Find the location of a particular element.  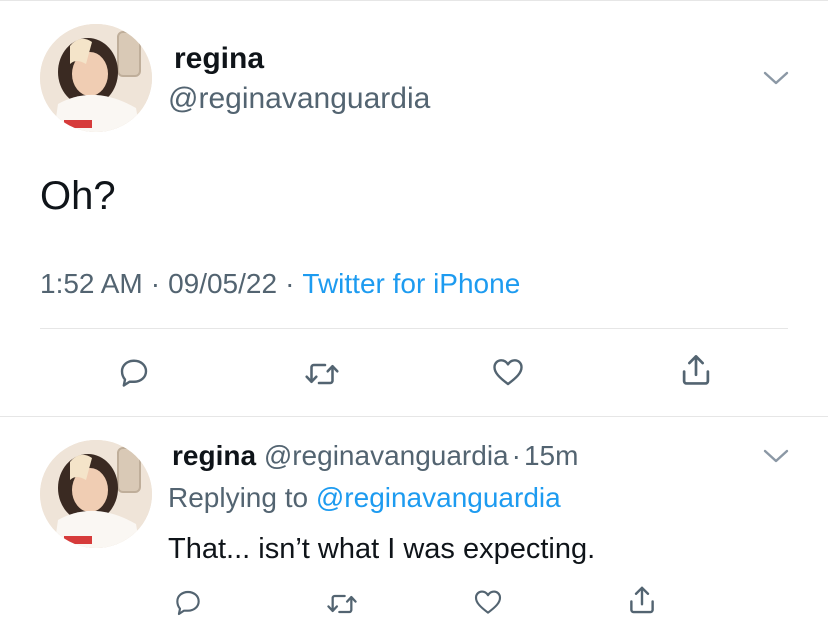

tweet-text: Oh? is located at coordinates (78, 196).